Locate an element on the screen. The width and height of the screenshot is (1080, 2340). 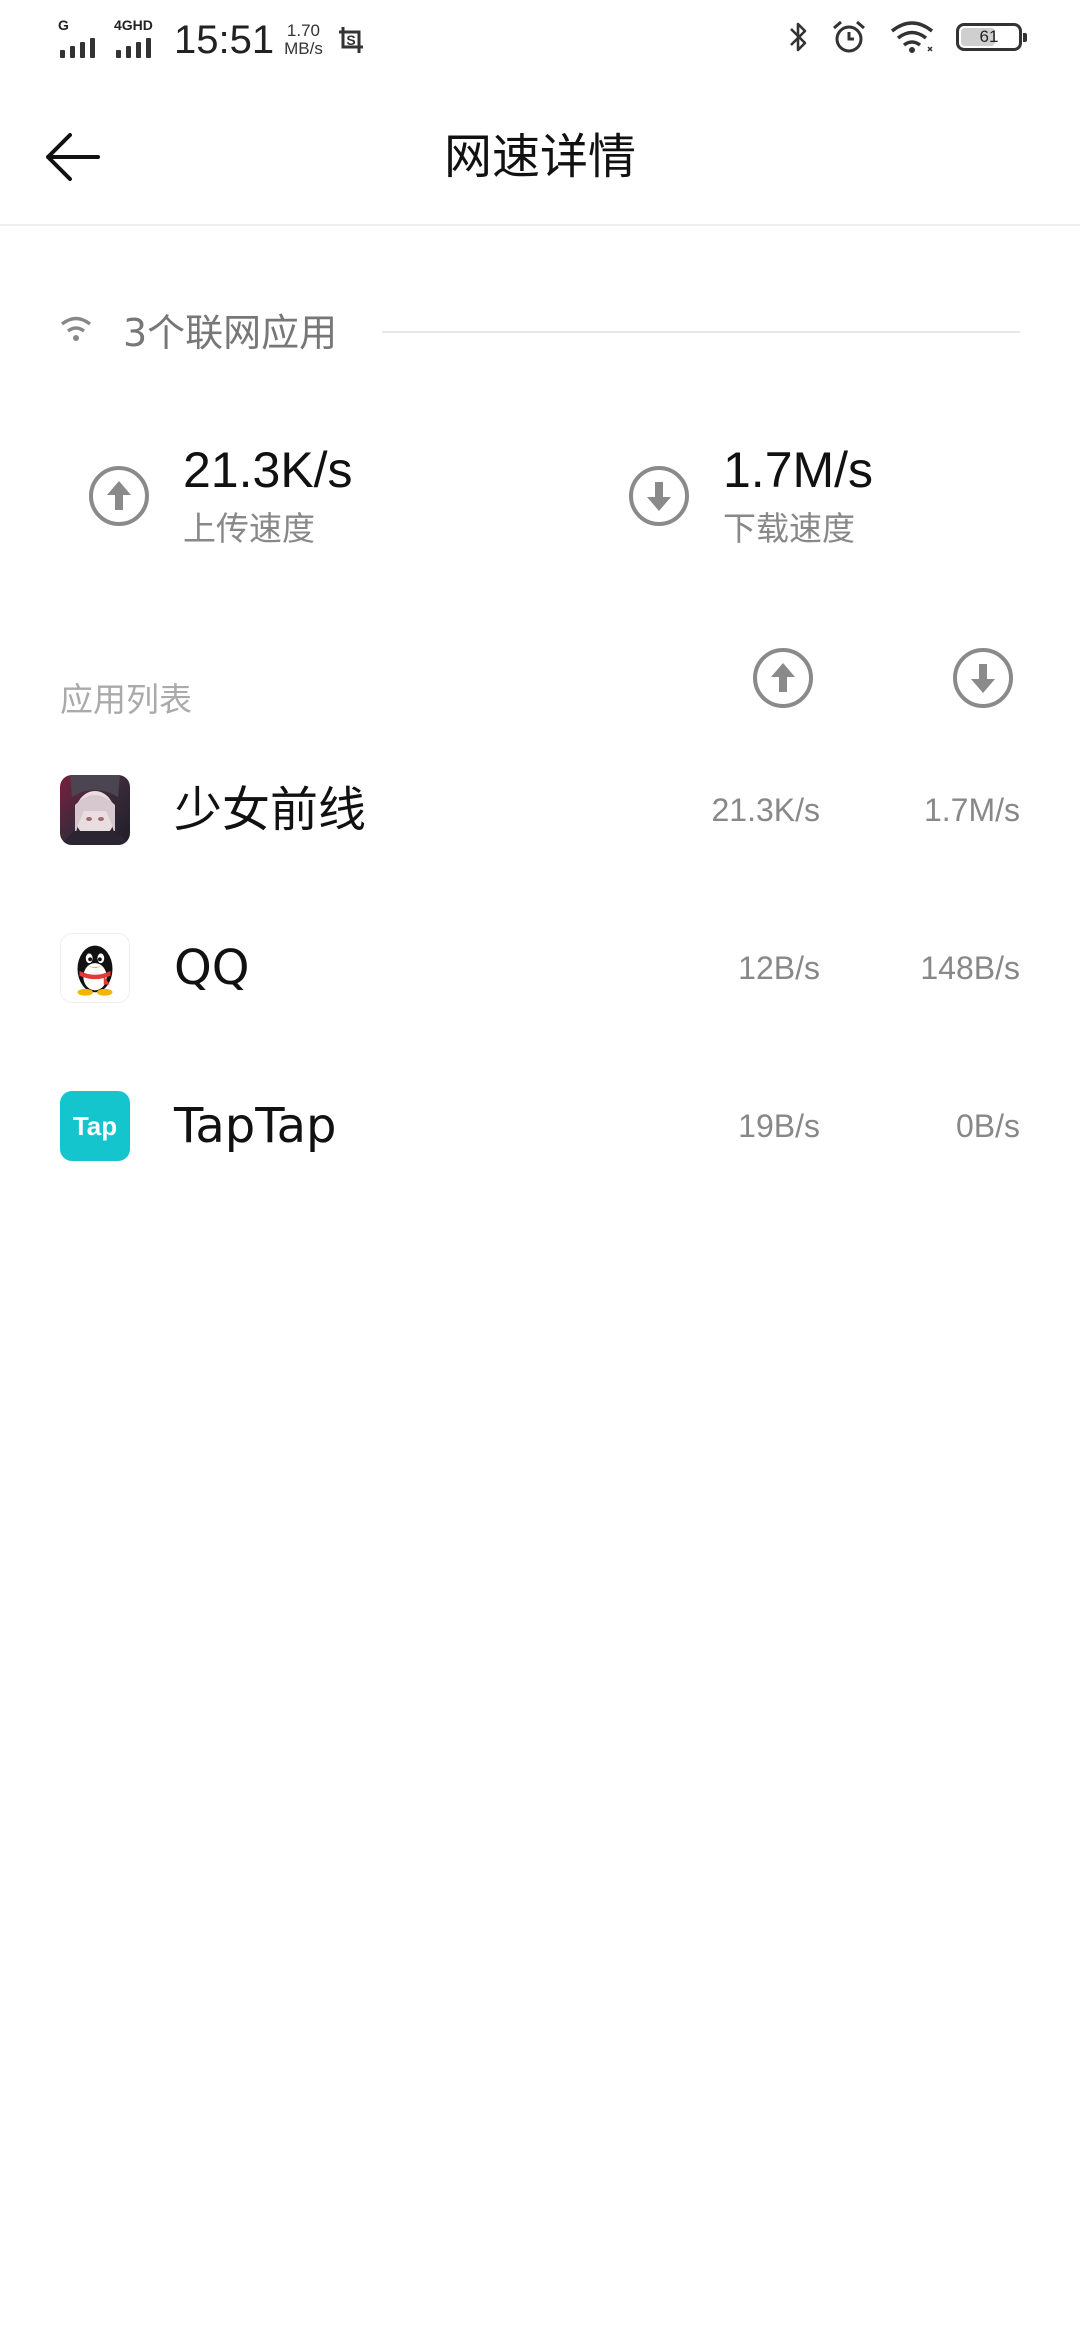
connected-app-count: 3个联网应用 is located at coordinates (230, 333).